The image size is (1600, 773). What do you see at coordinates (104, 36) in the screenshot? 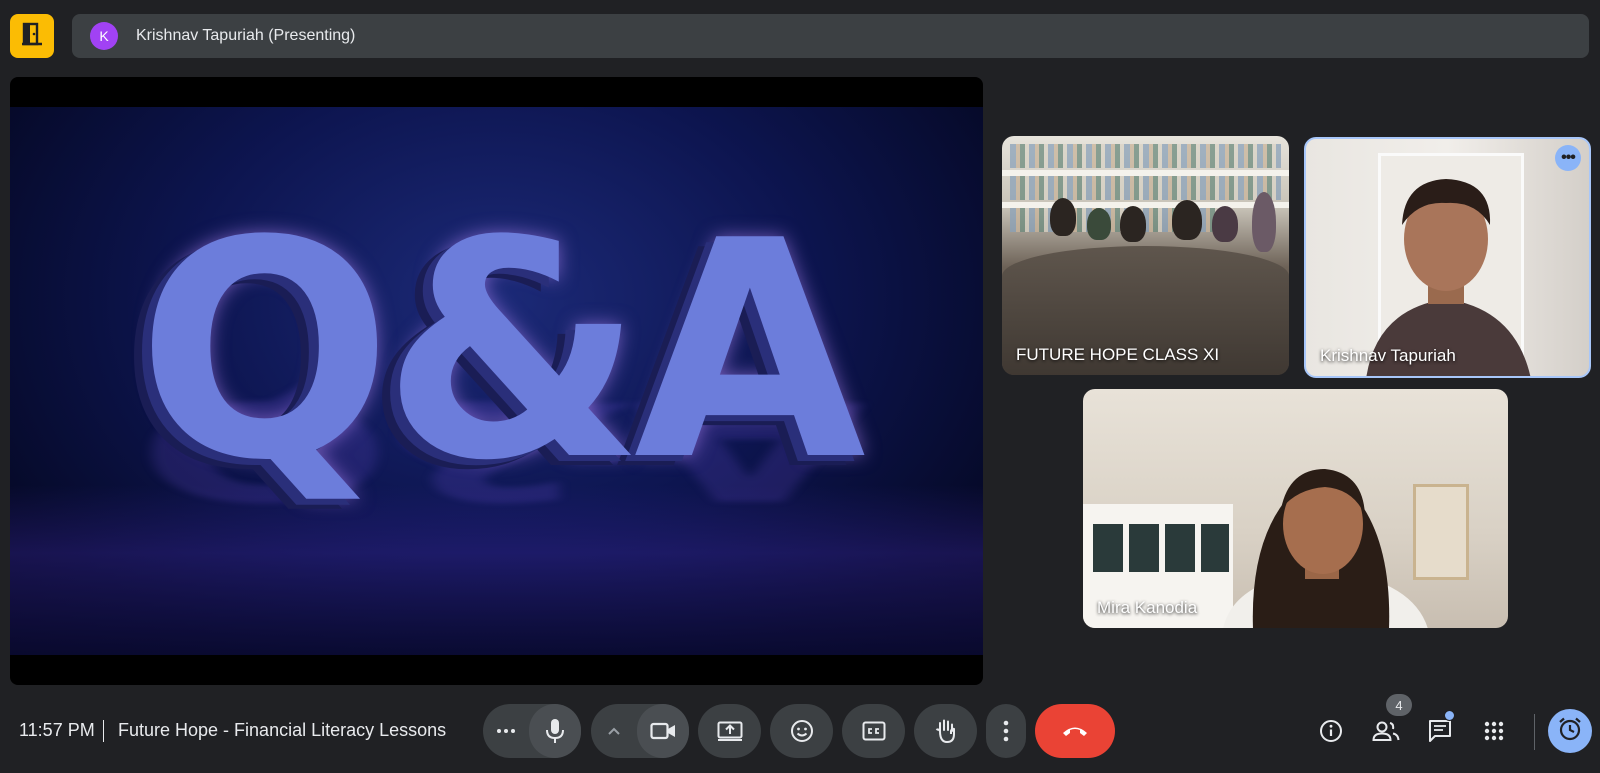
I see `presenter-avatar: K` at bounding box center [104, 36].